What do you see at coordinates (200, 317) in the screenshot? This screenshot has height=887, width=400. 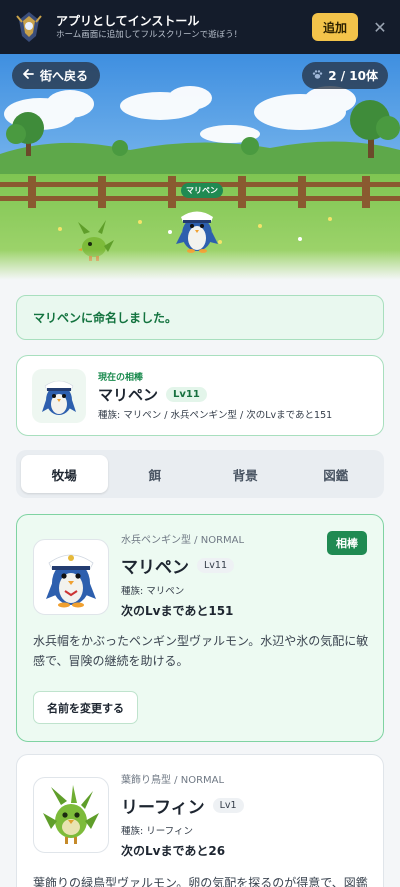 I see `rename-success-notice: マリペンに命名しました。` at bounding box center [200, 317].